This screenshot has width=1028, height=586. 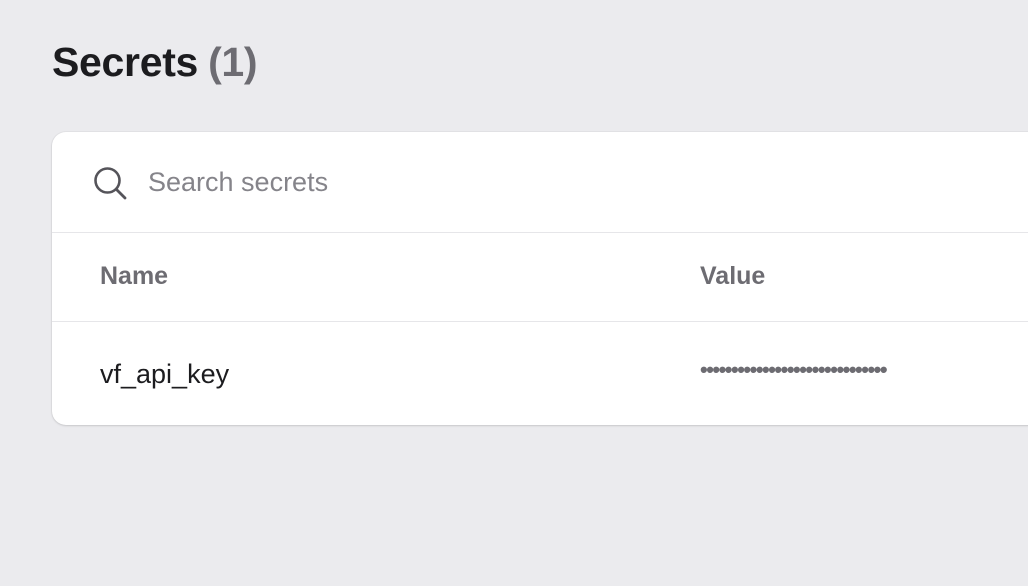 What do you see at coordinates (165, 374) in the screenshot?
I see `secret-name: vf_api_key` at bounding box center [165, 374].